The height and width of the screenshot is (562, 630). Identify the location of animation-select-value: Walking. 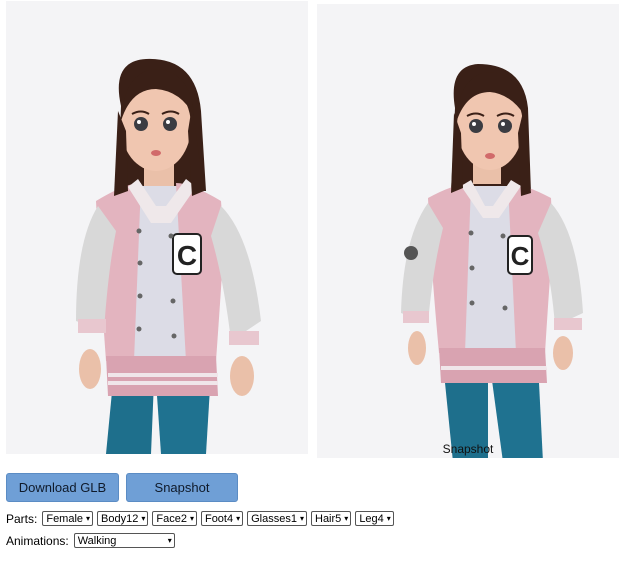
(97, 540).